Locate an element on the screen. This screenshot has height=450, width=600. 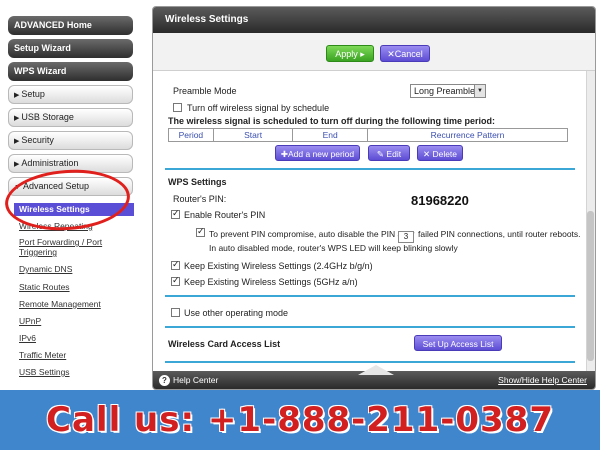
nav-item-dynamic-dns: Dynamic DNS is located at coordinates (45, 269).